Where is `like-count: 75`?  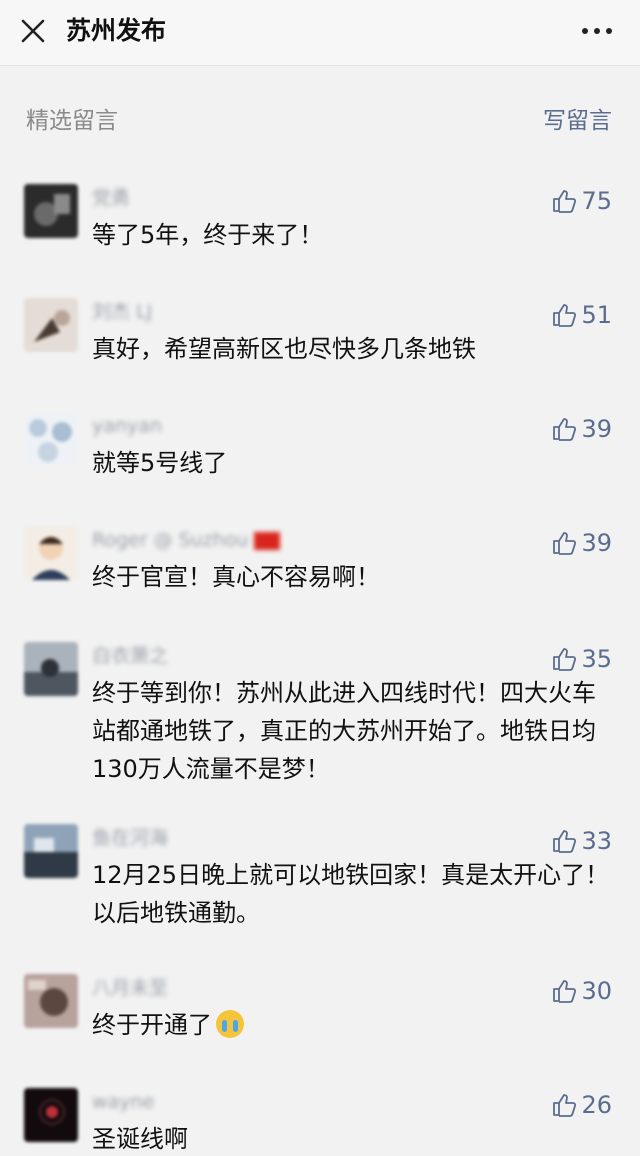
like-count: 75 is located at coordinates (596, 201).